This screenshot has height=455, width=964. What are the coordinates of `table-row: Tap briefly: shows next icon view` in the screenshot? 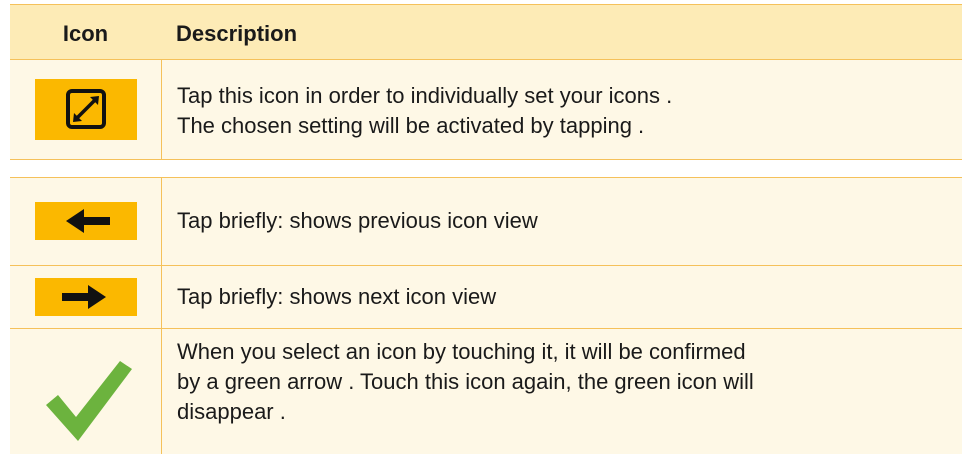 It's located at (486, 296).